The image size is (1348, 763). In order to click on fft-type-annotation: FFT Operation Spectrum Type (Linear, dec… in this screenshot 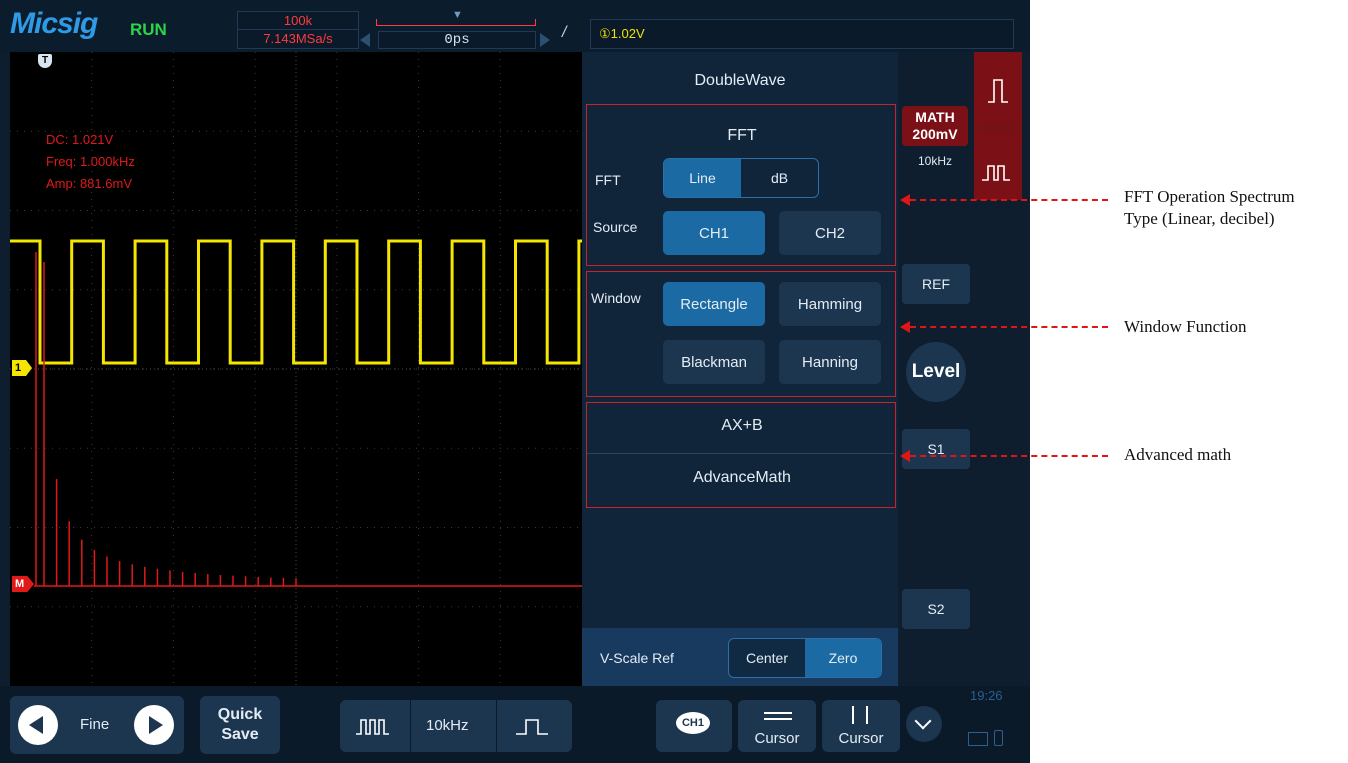, I will do `click(1209, 208)`.